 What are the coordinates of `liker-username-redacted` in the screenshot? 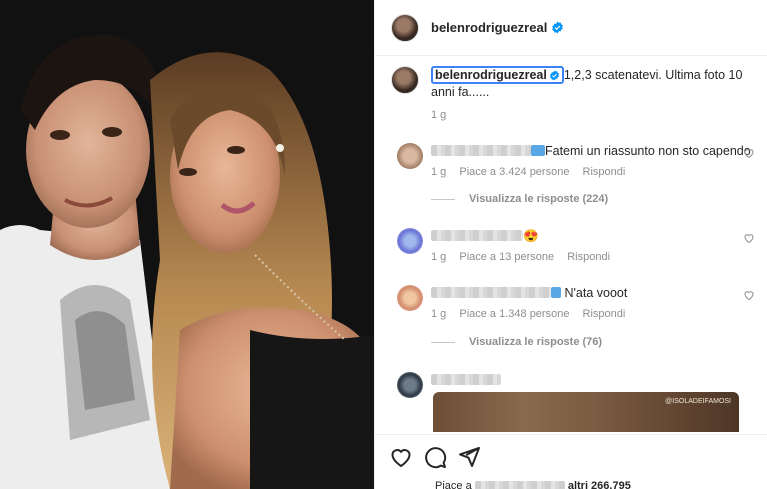 It's located at (519, 485).